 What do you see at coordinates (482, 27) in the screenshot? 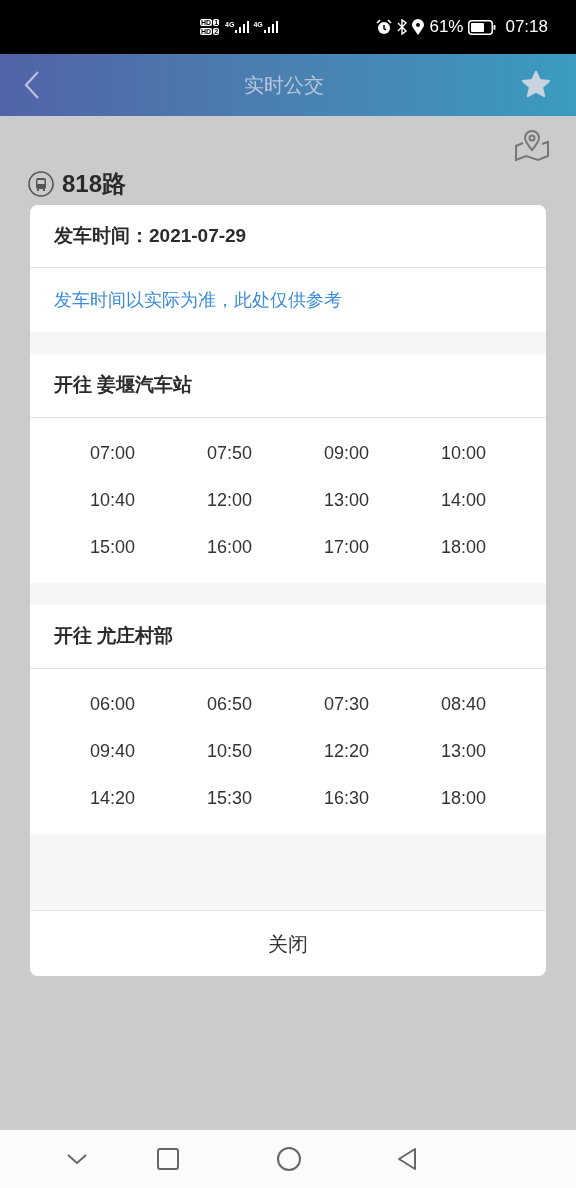
I see `battery-icon` at bounding box center [482, 27].